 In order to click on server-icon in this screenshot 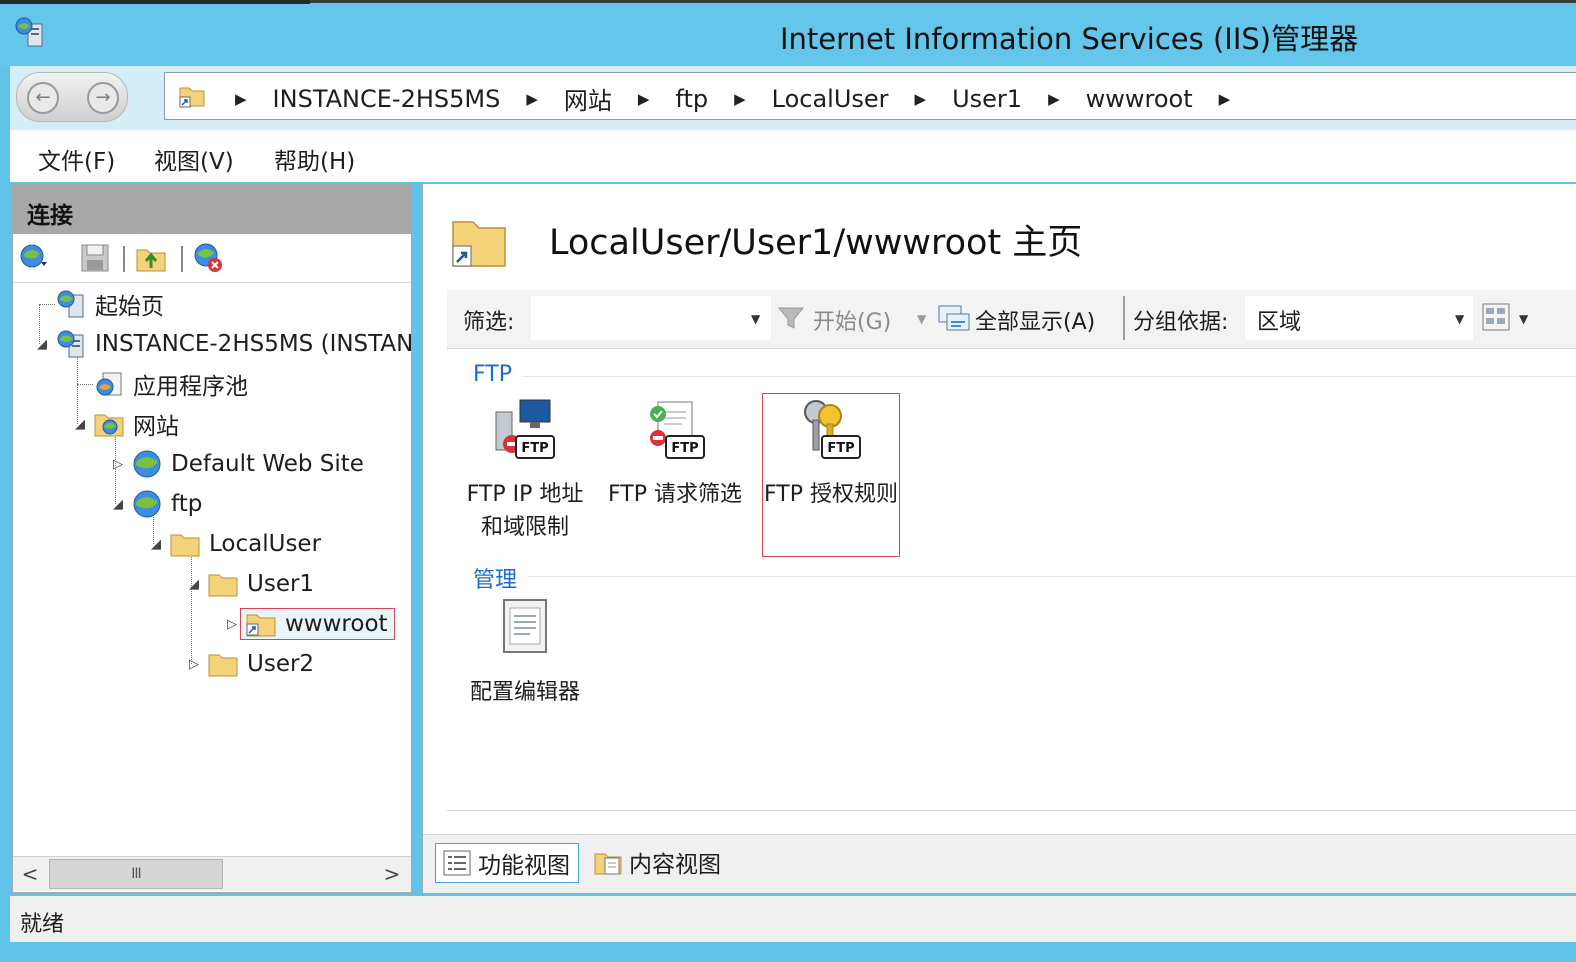, I will do `click(70, 344)`.